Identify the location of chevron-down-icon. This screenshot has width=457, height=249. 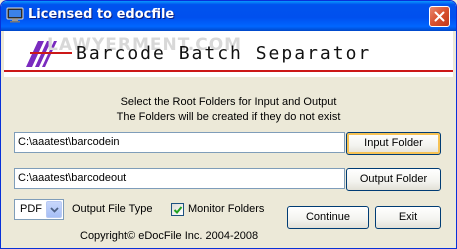
(54, 210).